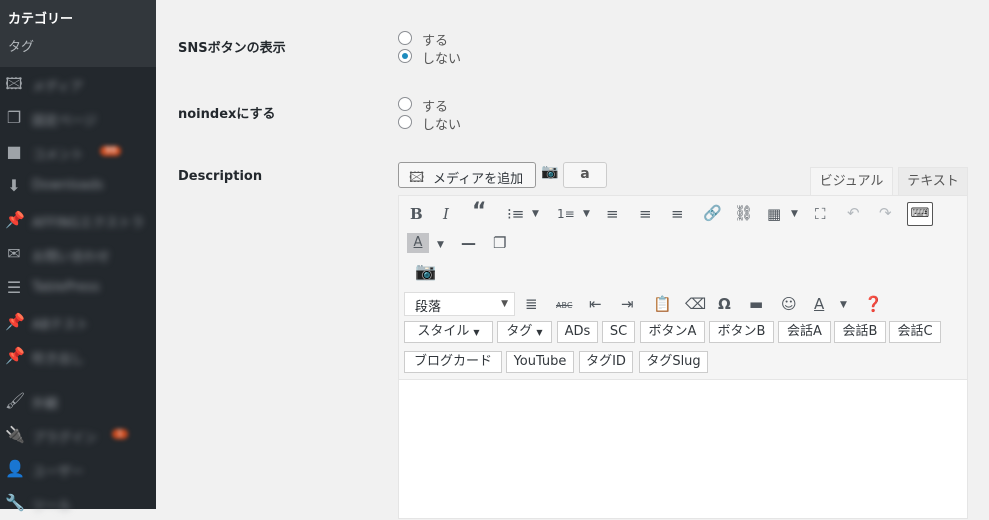  What do you see at coordinates (459, 304) in the screenshot?
I see `format-select: 段落 ▼` at bounding box center [459, 304].